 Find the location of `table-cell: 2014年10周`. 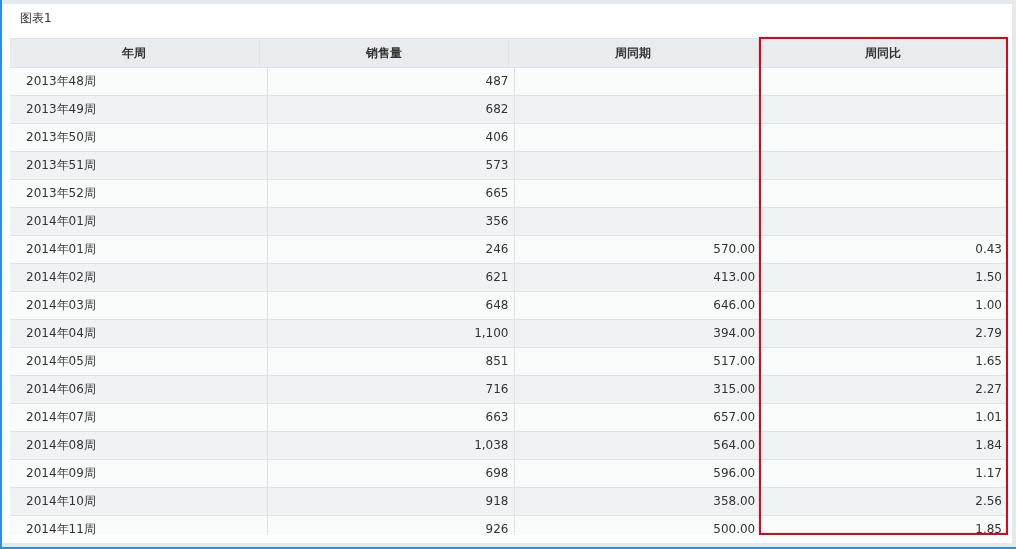

table-cell: 2014年10周 is located at coordinates (61, 501).